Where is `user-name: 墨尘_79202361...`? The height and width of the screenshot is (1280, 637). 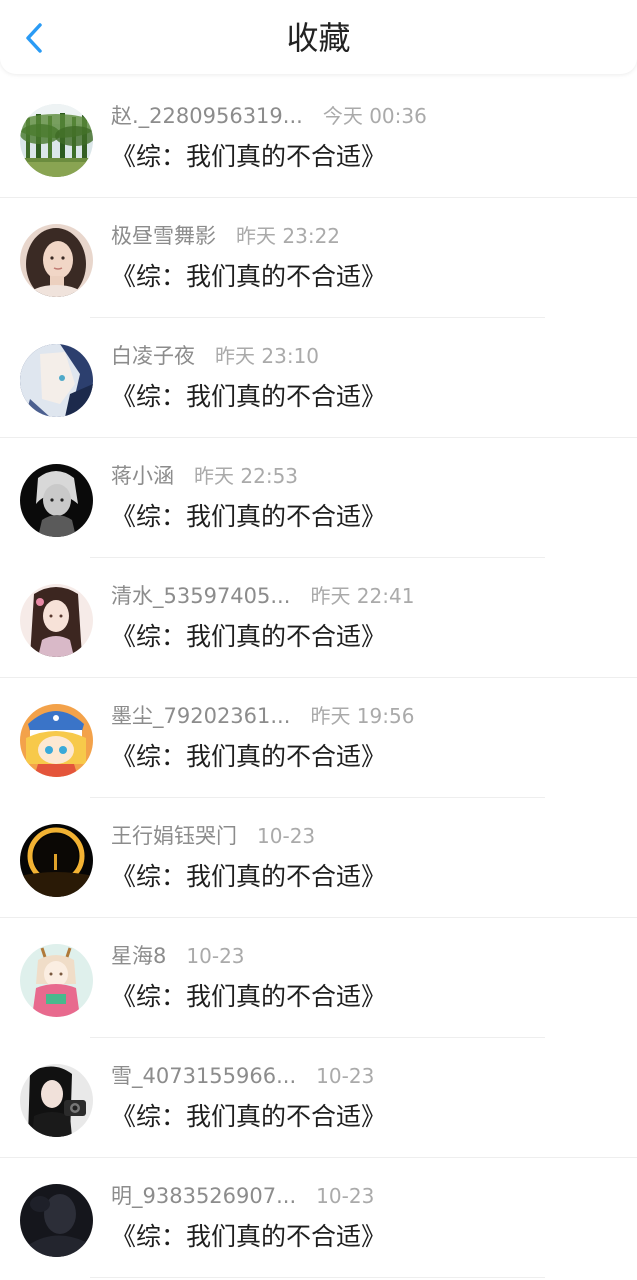 user-name: 墨尘_79202361... is located at coordinates (200, 716).